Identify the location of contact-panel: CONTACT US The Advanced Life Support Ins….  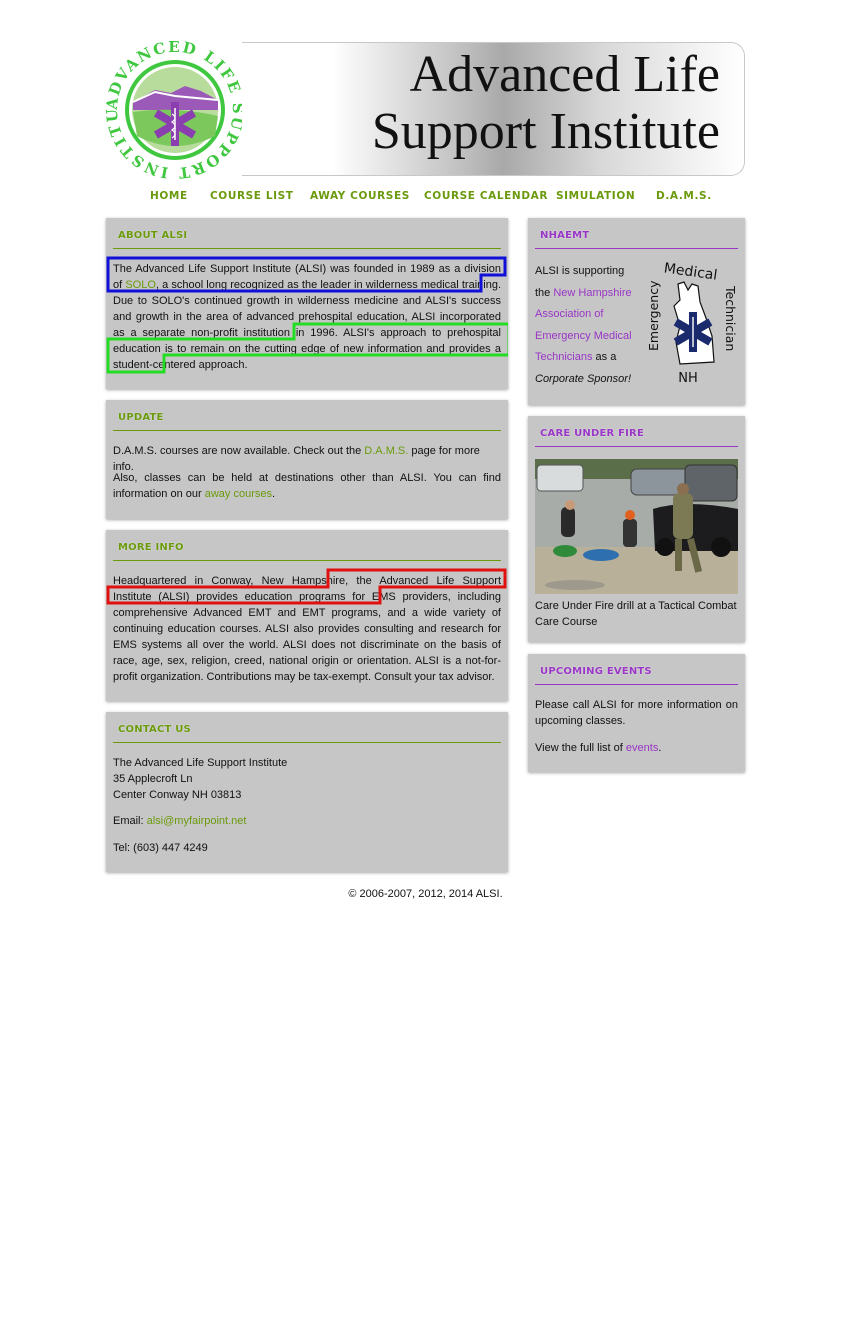
(307, 792).